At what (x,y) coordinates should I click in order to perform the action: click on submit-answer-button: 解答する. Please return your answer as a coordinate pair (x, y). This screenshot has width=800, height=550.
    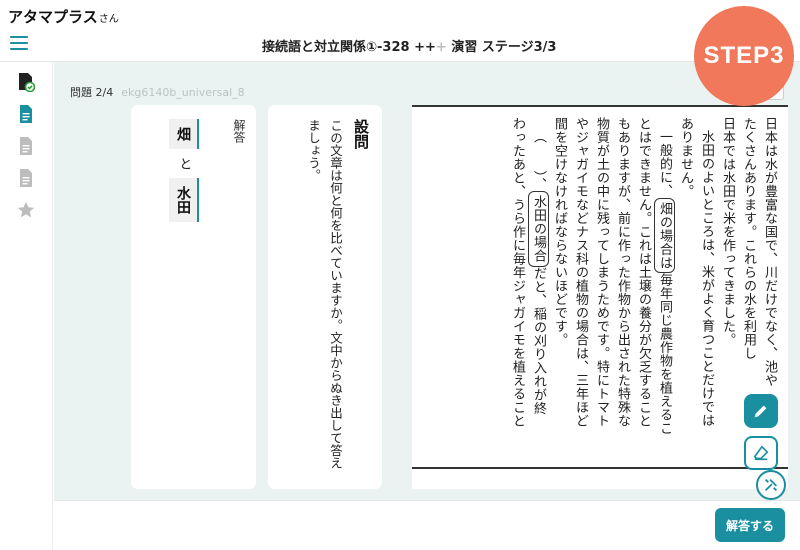
    Looking at the image, I should click on (750, 525).